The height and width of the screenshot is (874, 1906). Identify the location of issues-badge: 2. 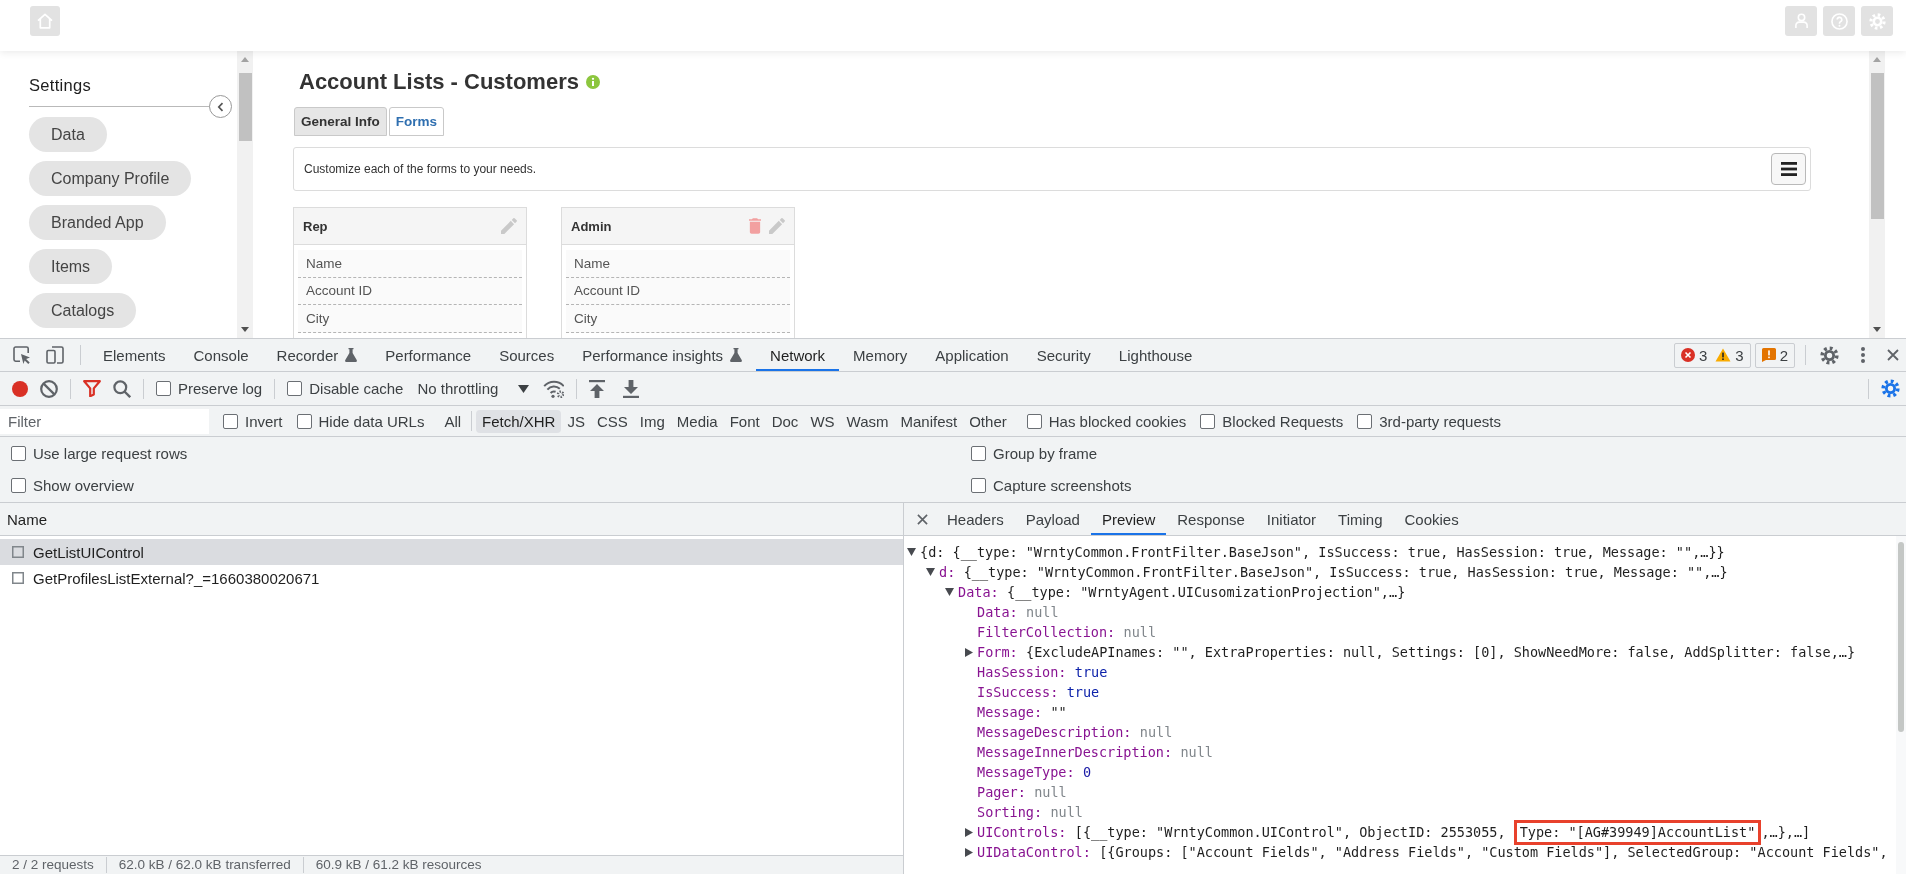
(1774, 355).